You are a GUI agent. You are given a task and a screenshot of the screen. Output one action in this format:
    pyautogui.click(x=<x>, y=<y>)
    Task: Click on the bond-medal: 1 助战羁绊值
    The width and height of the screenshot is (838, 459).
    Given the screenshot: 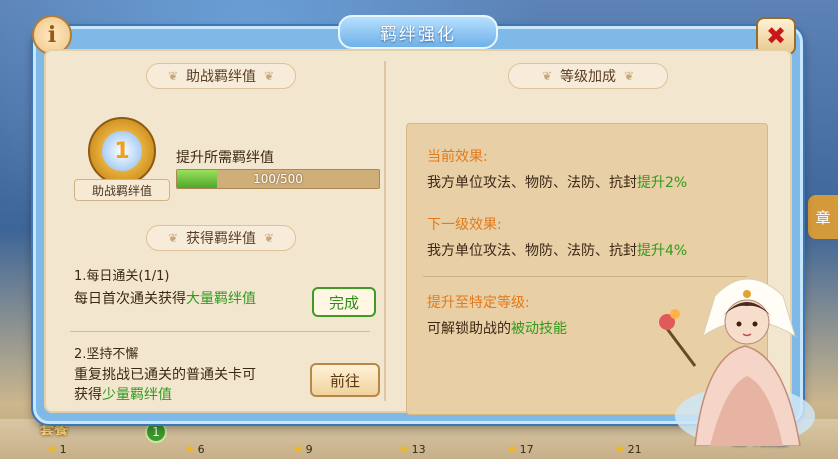 What is the action you would take?
    pyautogui.click(x=122, y=161)
    